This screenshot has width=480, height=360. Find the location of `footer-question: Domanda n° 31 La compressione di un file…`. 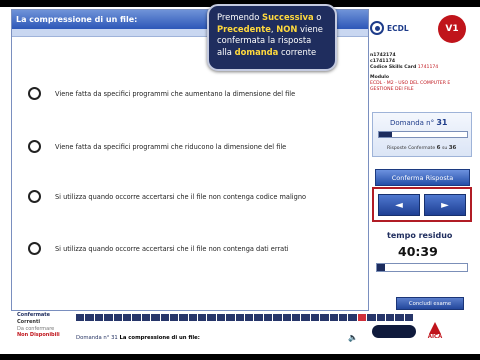

footer-question: Domanda n° 31 La compressione di un file… is located at coordinates (138, 338).